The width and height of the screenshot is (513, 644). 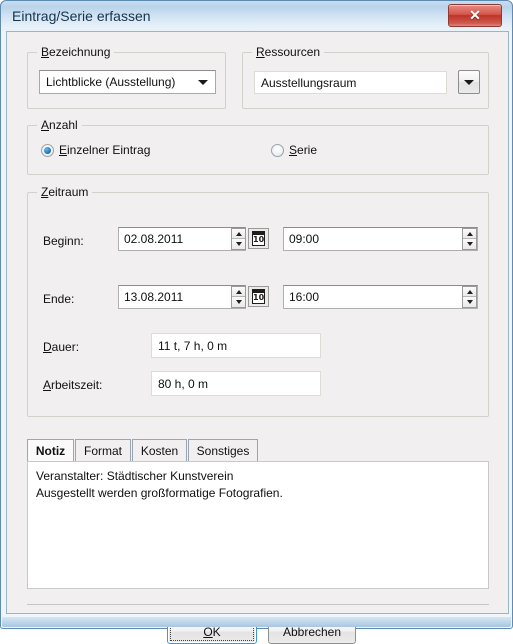 I want to click on footer-separator, so click(x=258, y=604).